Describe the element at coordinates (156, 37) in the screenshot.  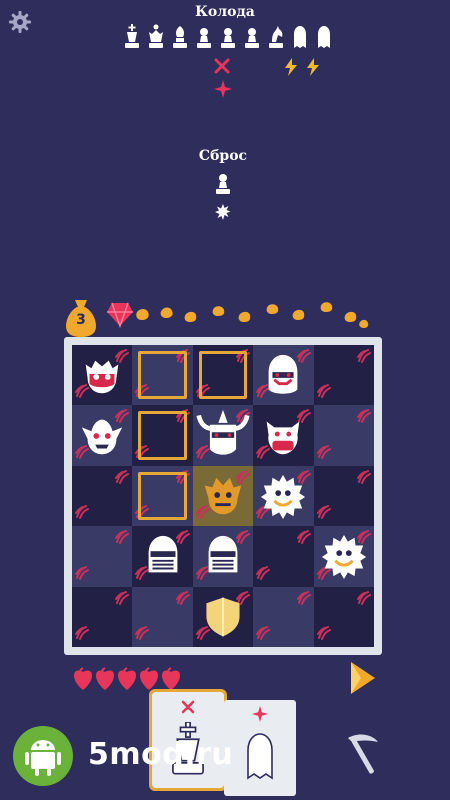
I see `queen-piece-icon` at that location.